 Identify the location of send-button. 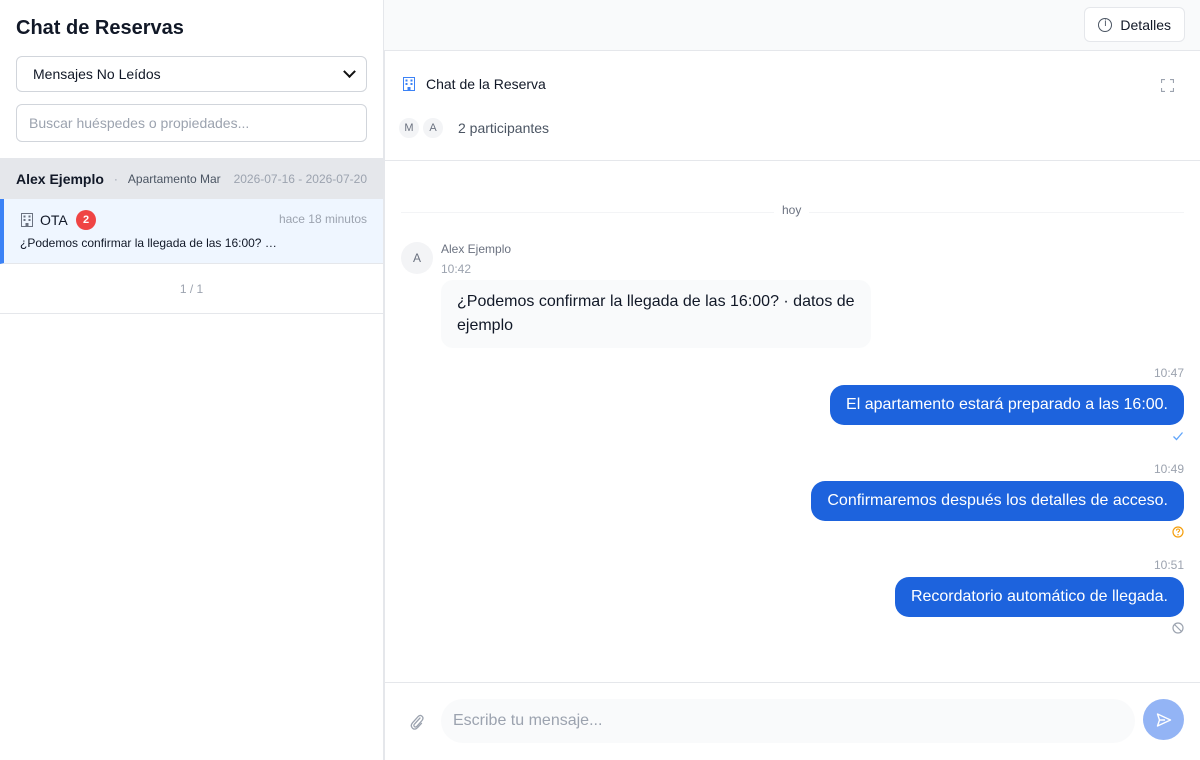
(1163, 719).